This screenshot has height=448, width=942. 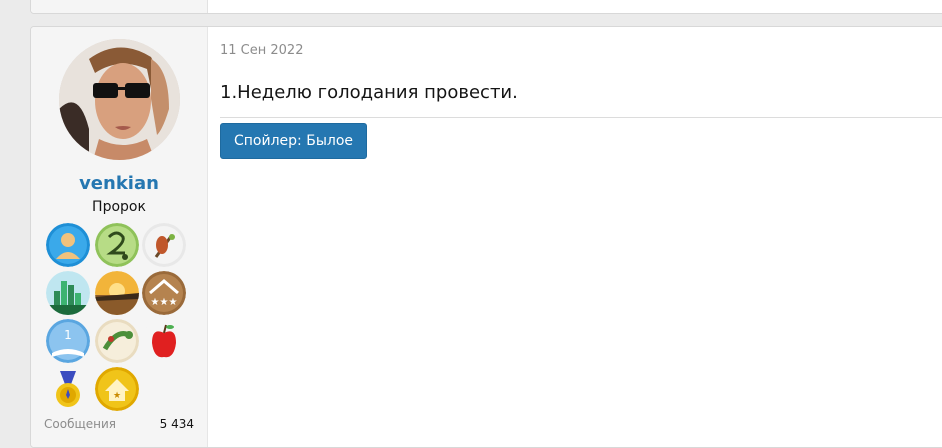 I want to click on spoiler-button: Спойлер: Былое, so click(x=293, y=141).